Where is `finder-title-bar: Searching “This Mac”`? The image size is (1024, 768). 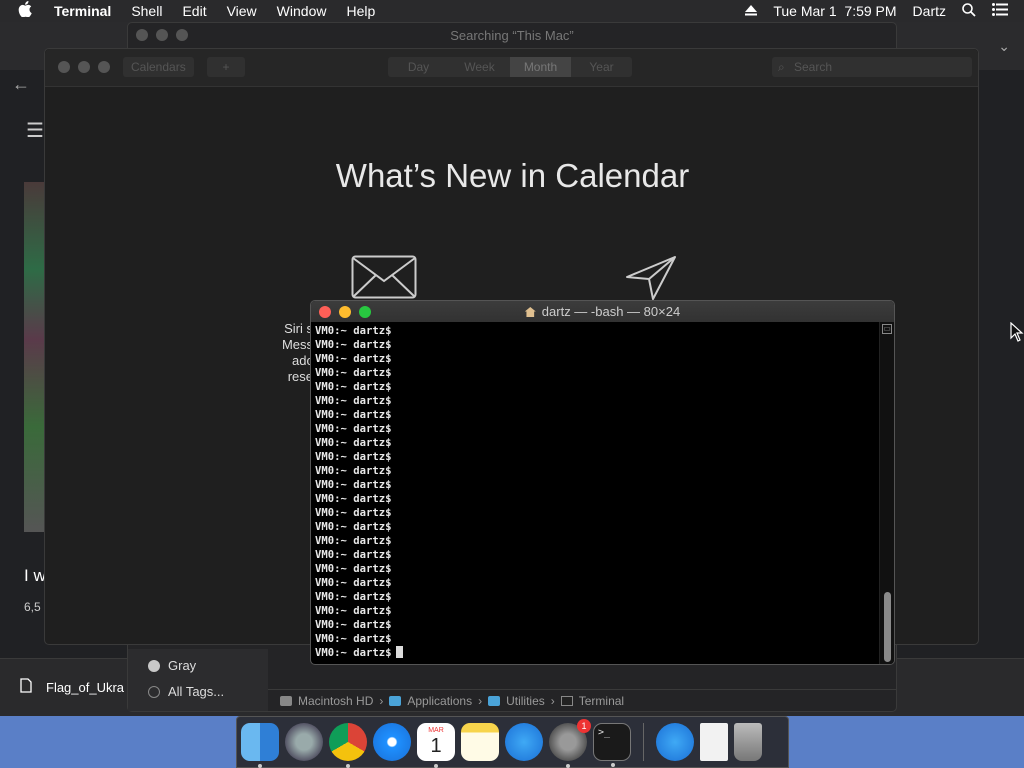
finder-title-bar: Searching “This Mac” is located at coordinates (512, 35).